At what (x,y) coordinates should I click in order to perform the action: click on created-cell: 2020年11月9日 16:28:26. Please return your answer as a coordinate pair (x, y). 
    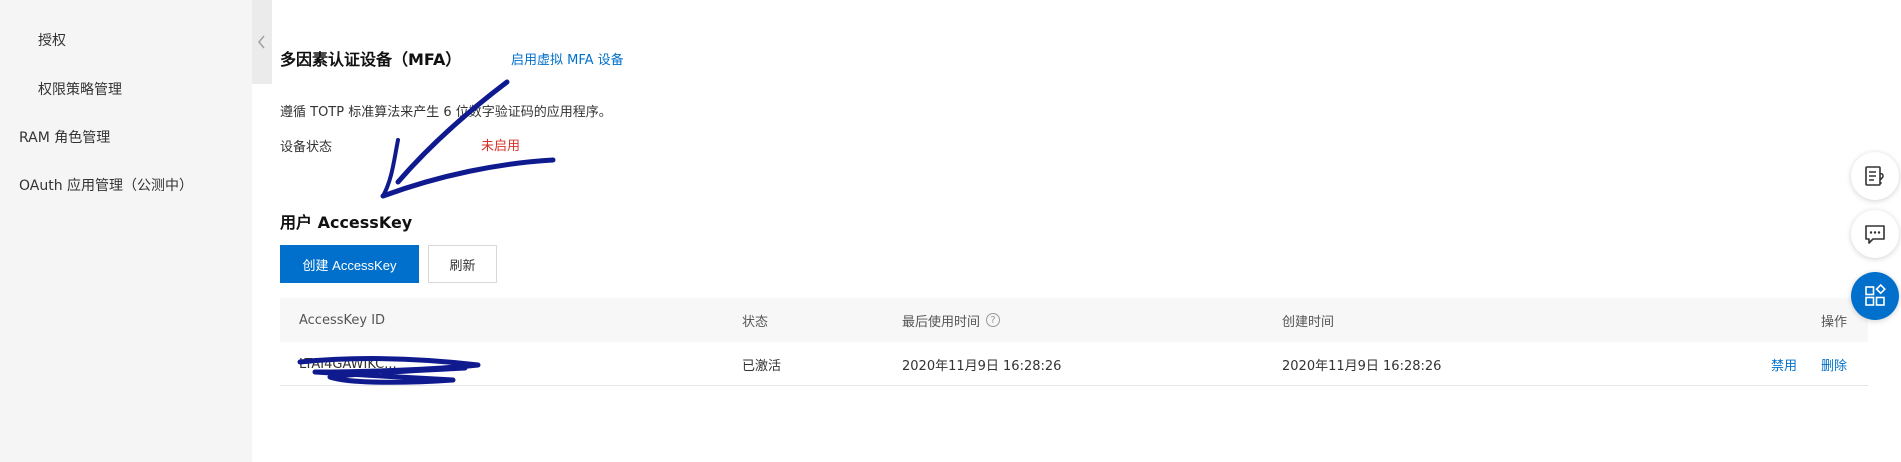
    Looking at the image, I should click on (1362, 366).